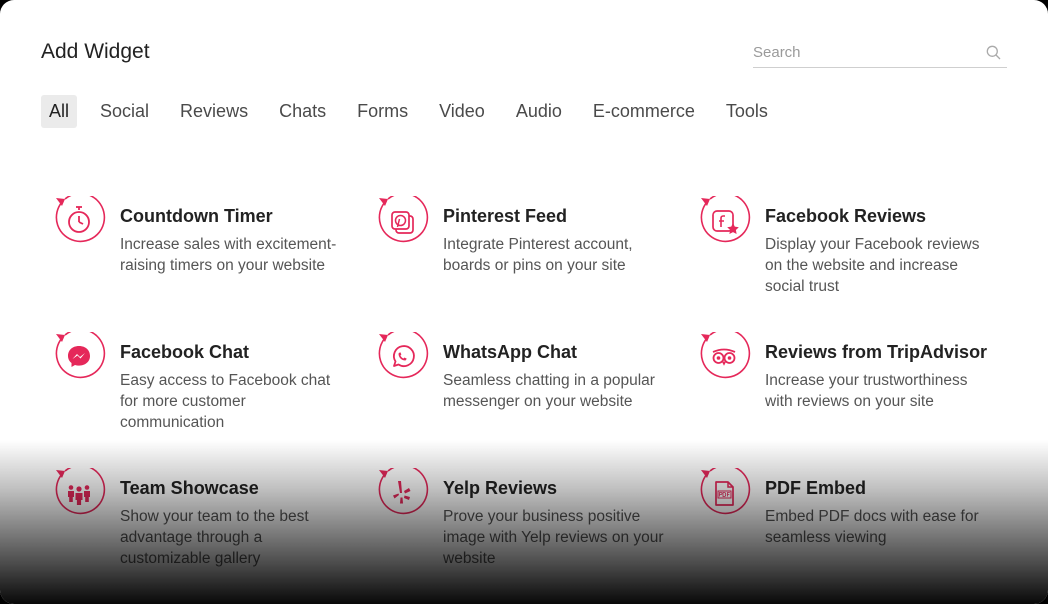 Image resolution: width=1048 pixels, height=604 pixels. Describe the element at coordinates (725, 357) in the screenshot. I see `tripadvisor-icon` at that location.